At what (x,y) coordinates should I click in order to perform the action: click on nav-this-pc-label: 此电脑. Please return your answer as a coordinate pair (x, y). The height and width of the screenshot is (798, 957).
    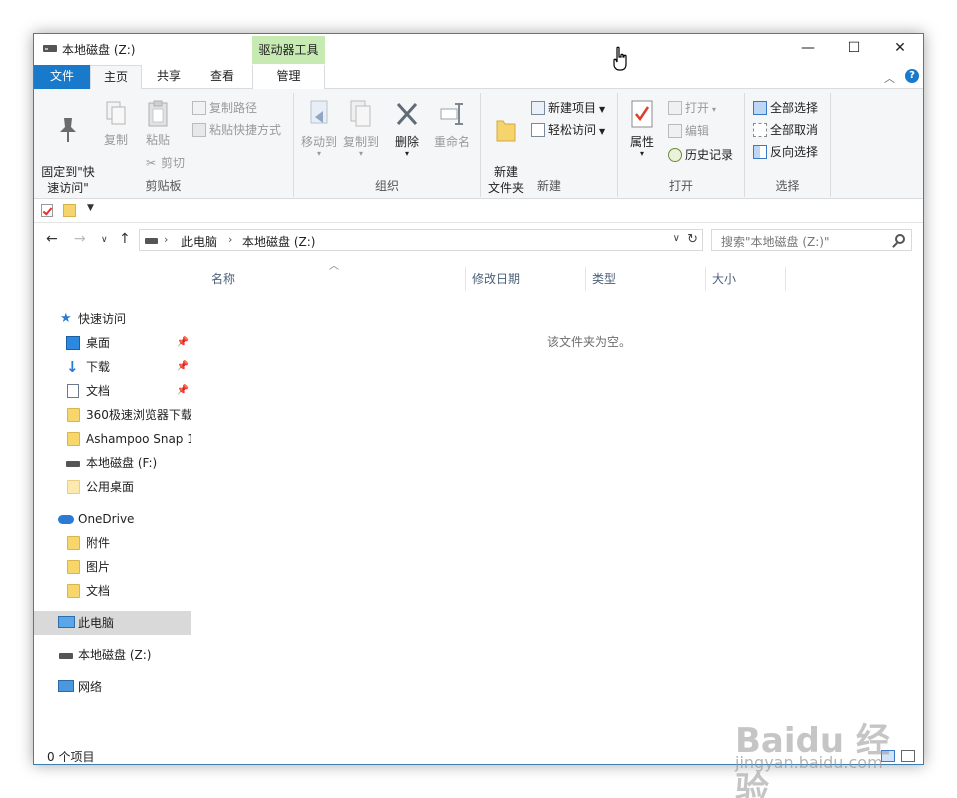
    Looking at the image, I should click on (96, 623).